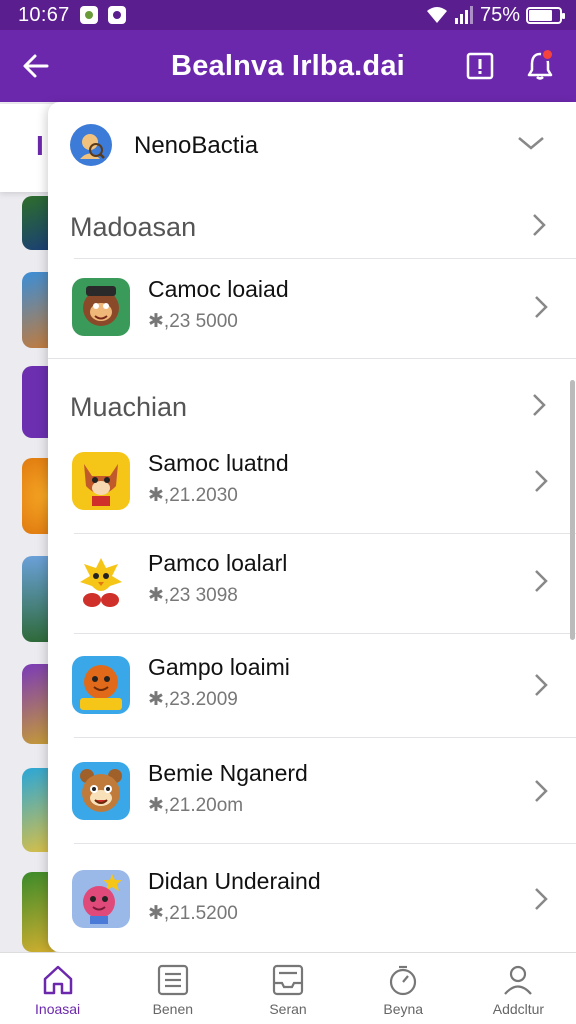 This screenshot has width=576, height=1024. What do you see at coordinates (234, 881) in the screenshot?
I see `game-title: Didan Underaind` at bounding box center [234, 881].